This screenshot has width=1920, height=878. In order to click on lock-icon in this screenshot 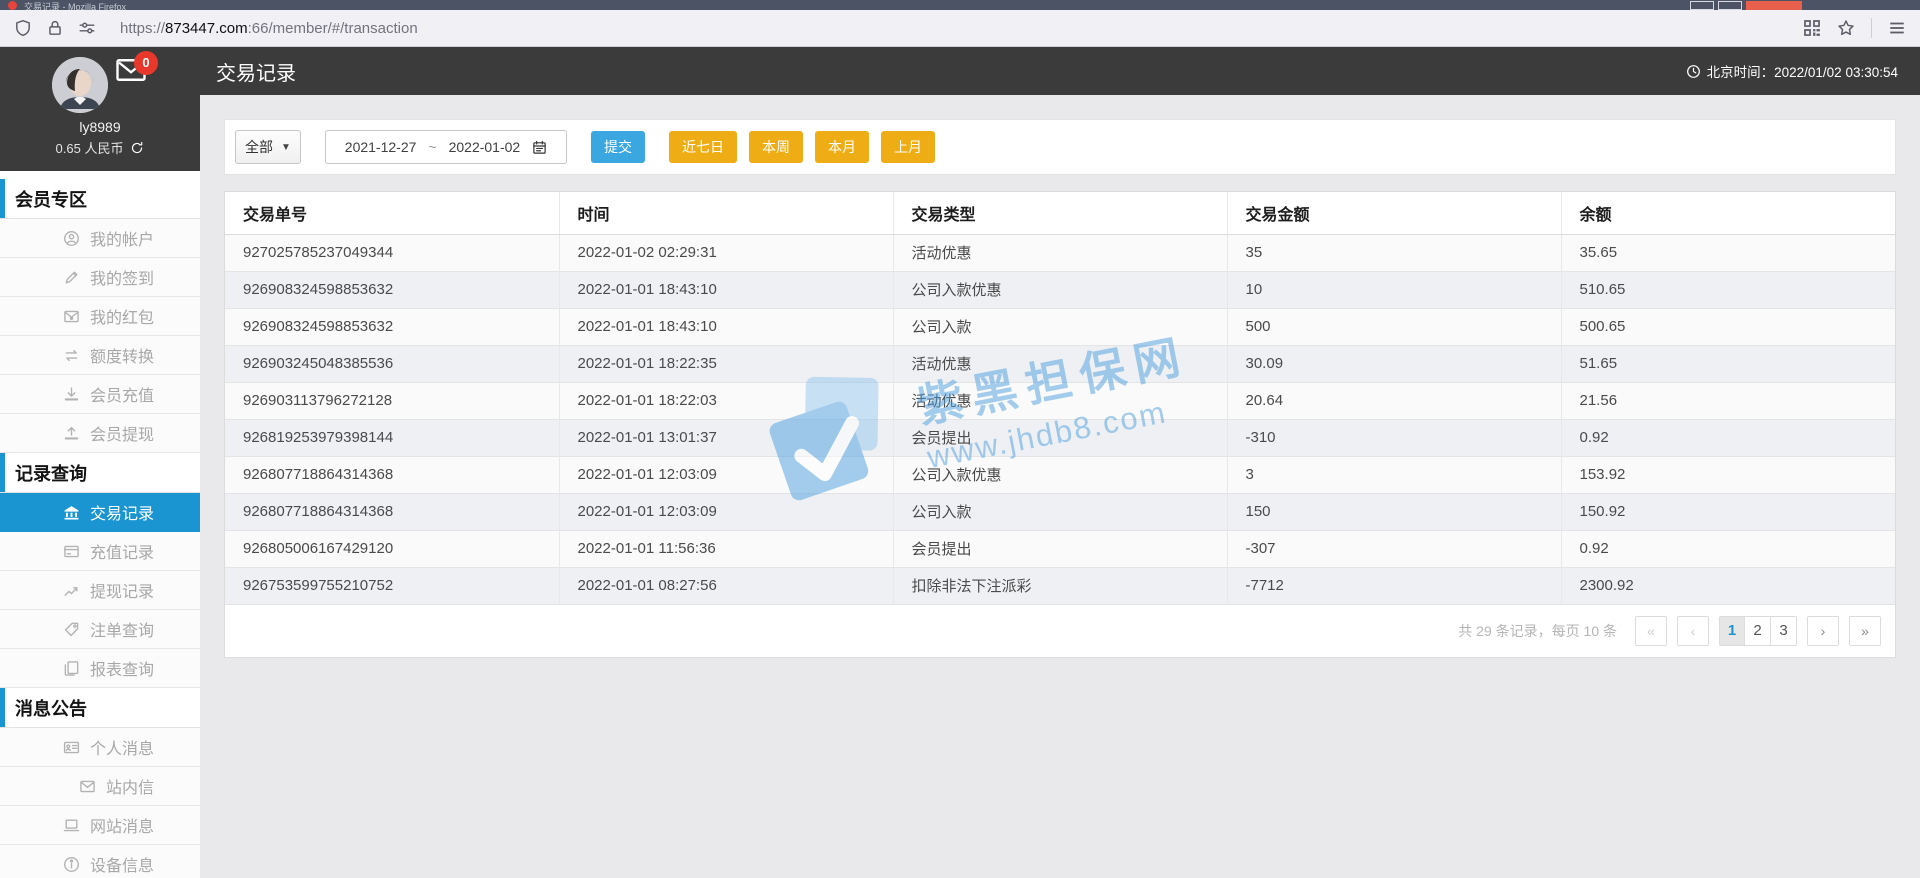, I will do `click(55, 28)`.